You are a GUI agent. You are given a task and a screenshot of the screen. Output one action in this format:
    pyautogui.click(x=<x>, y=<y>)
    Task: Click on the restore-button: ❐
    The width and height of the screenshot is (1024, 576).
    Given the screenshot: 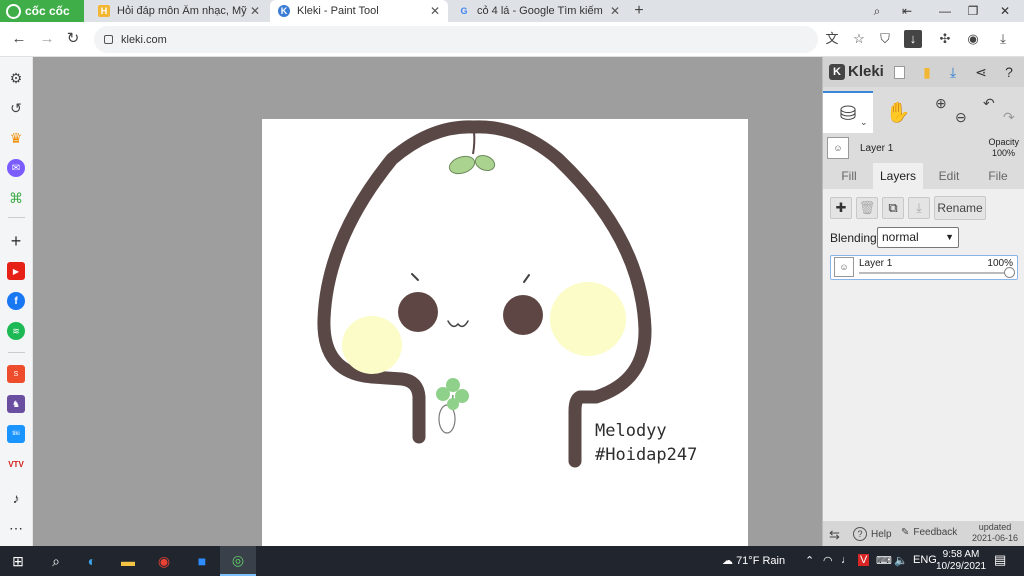 What is the action you would take?
    pyautogui.click(x=973, y=11)
    